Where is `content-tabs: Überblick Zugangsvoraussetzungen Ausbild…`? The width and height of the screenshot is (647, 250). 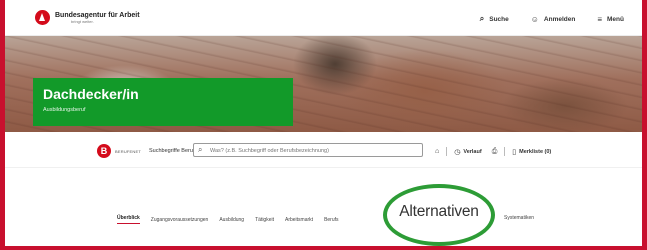
content-tabs: Überblick Zugangsvoraussetzungen Ausbild… is located at coordinates (325, 219).